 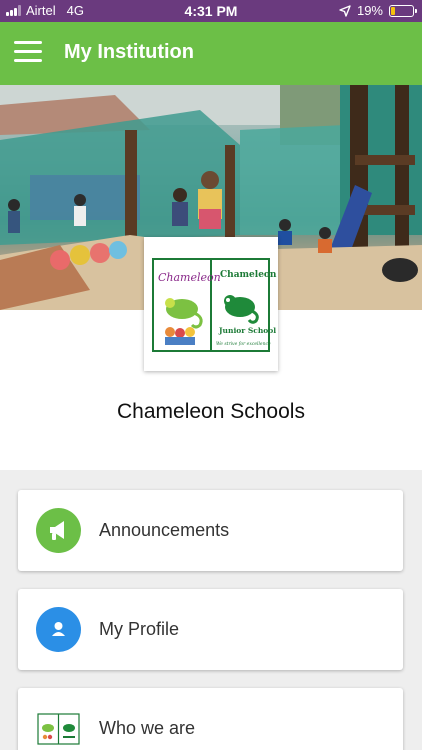 What do you see at coordinates (345, 10) in the screenshot?
I see `location-arrow-icon` at bounding box center [345, 10].